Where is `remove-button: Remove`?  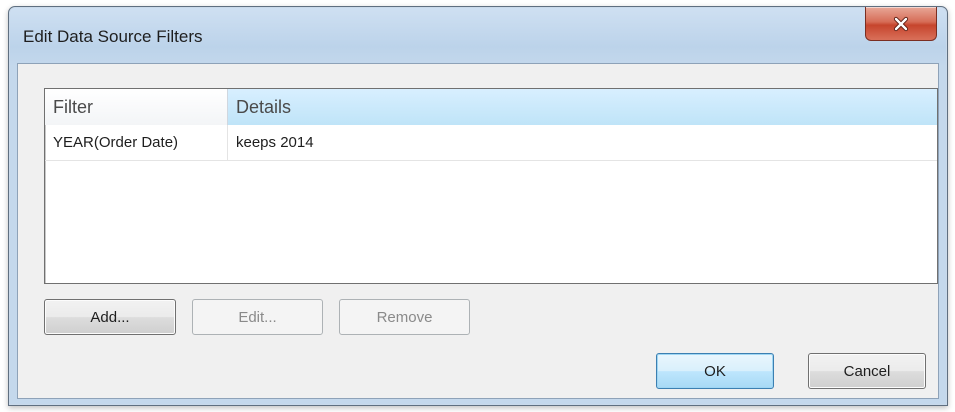
remove-button: Remove is located at coordinates (404, 317).